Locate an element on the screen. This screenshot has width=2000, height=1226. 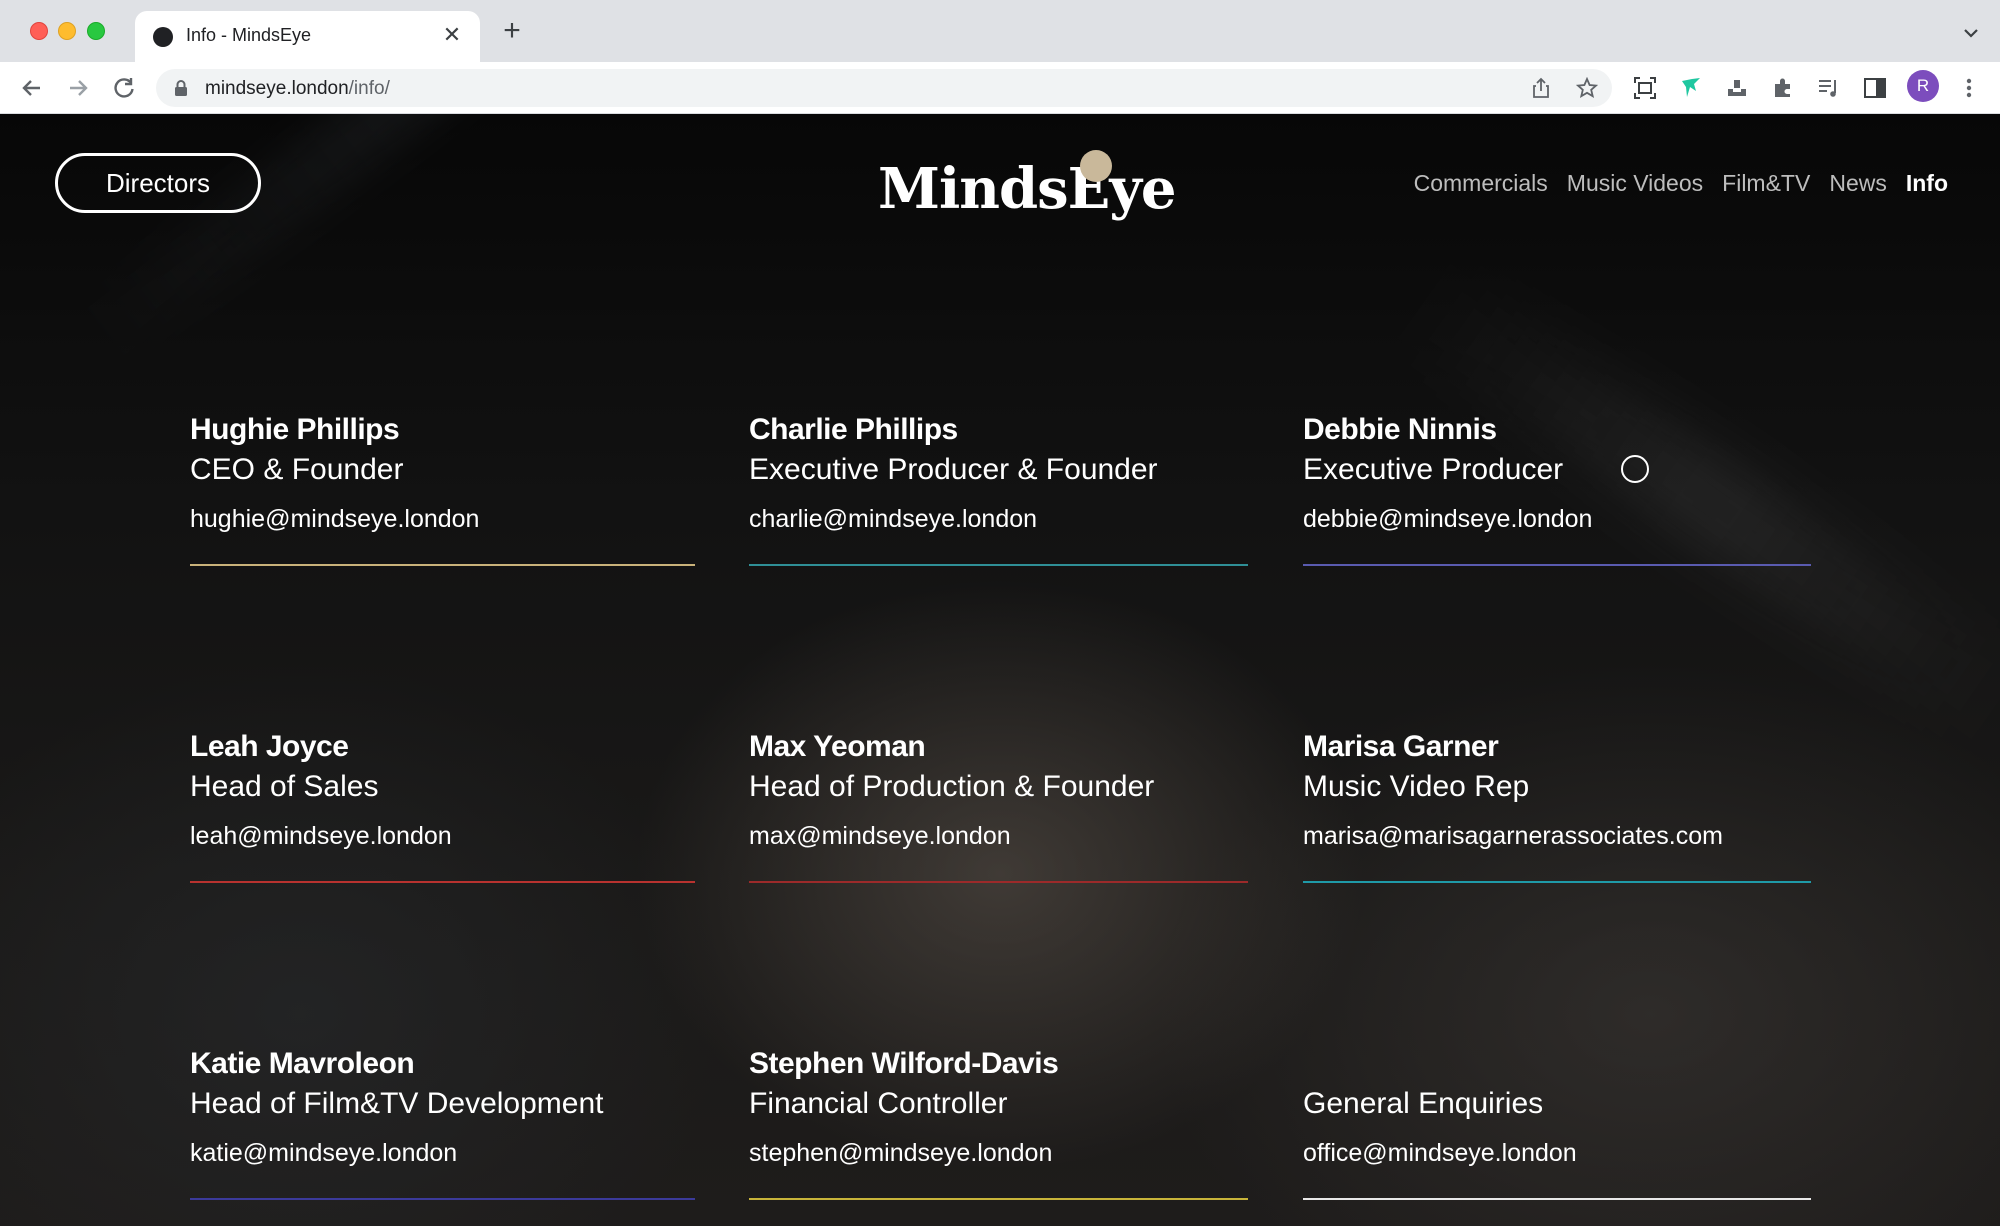
nav-link-music-videos: Music Videos is located at coordinates (1635, 183).